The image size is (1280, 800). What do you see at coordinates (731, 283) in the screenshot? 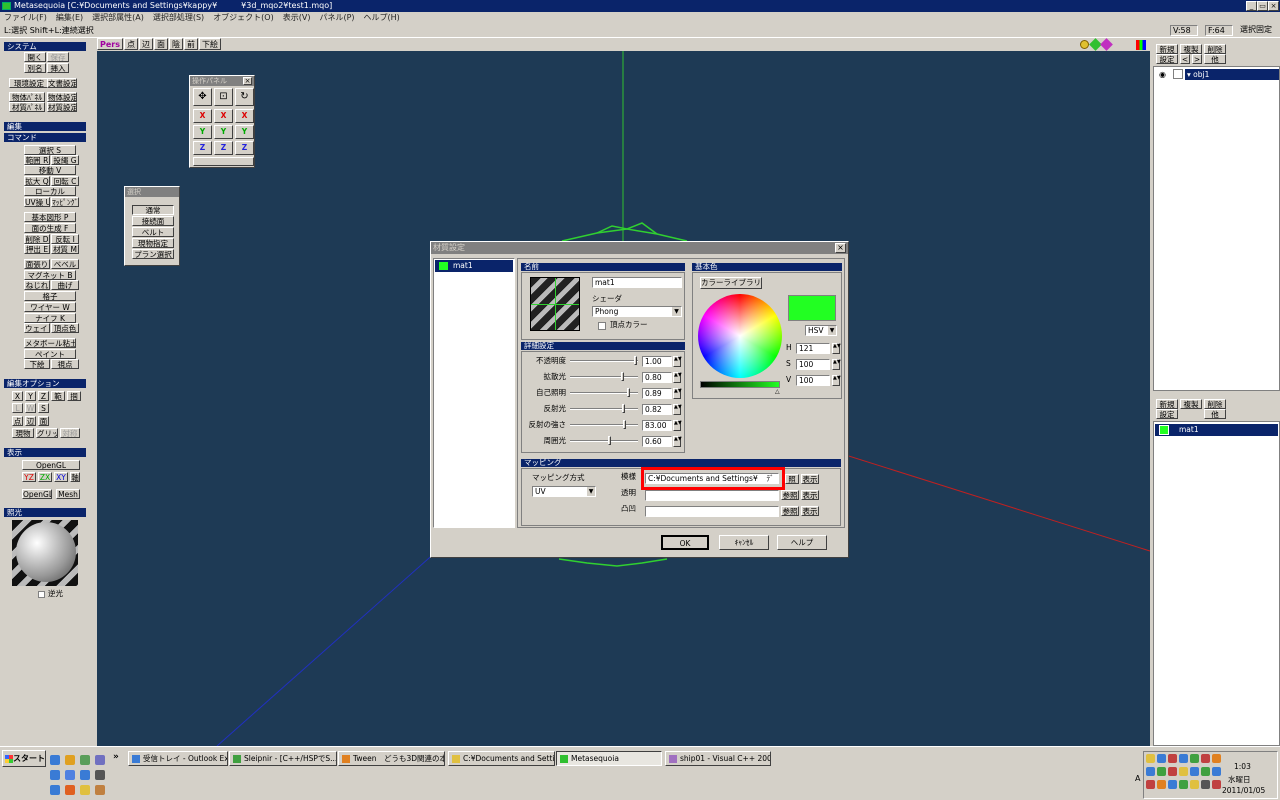
I see `color-library-button: カラーライブラリ` at bounding box center [731, 283].